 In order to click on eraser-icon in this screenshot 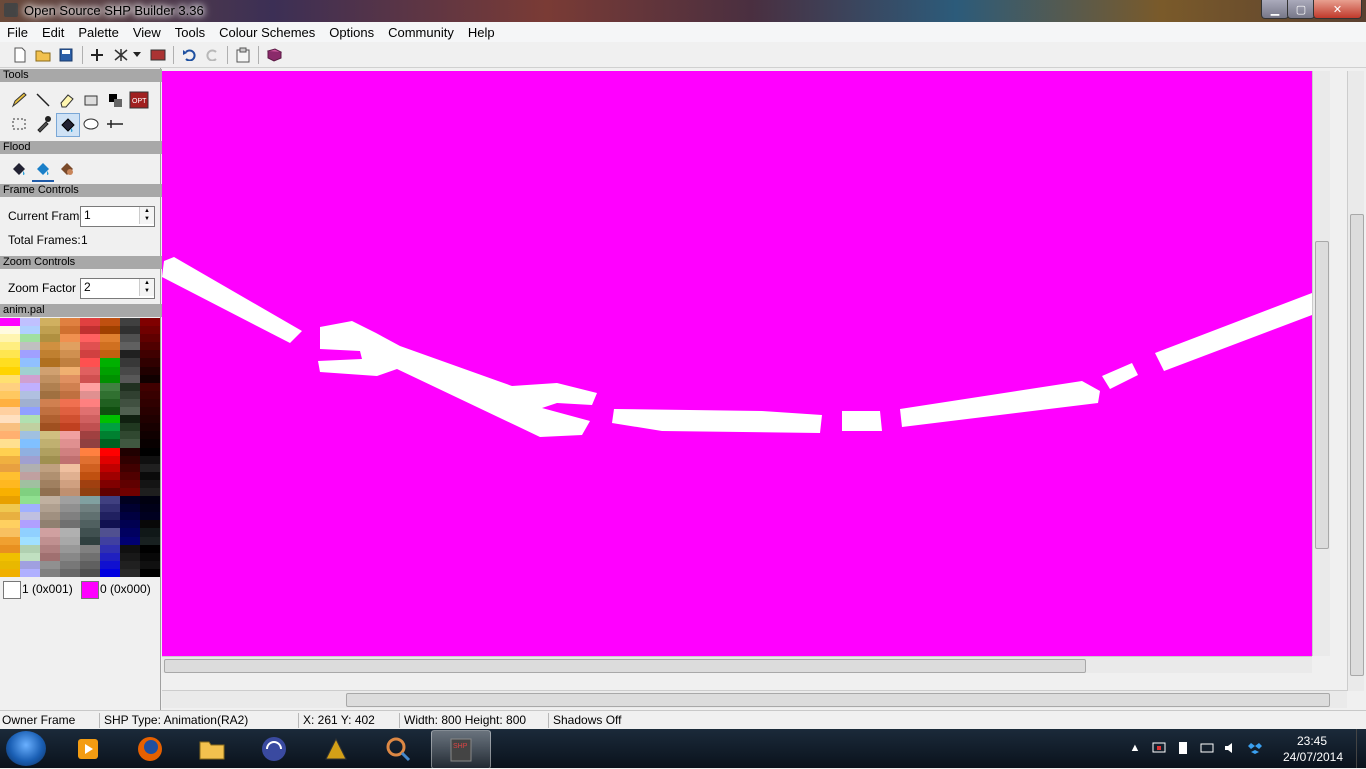, I will do `click(67, 100)`.